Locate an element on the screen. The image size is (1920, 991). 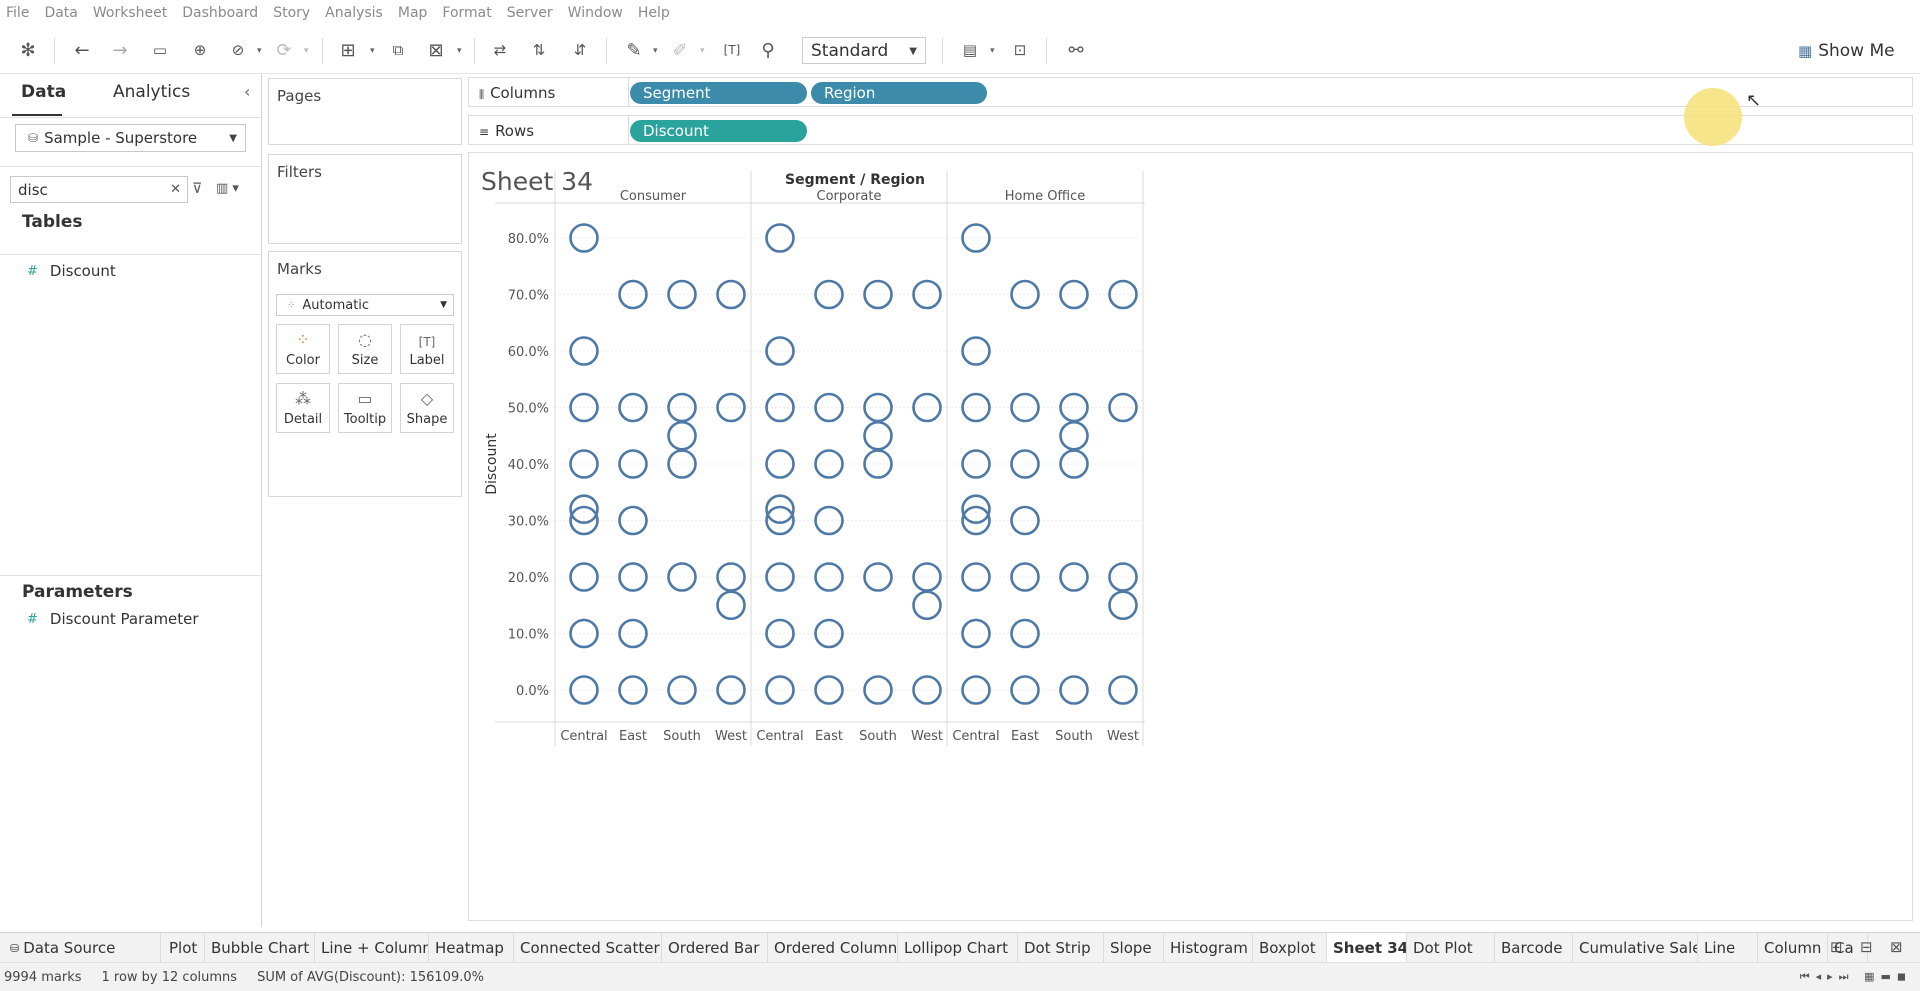
field-discount: # Discount is located at coordinates (71, 271).